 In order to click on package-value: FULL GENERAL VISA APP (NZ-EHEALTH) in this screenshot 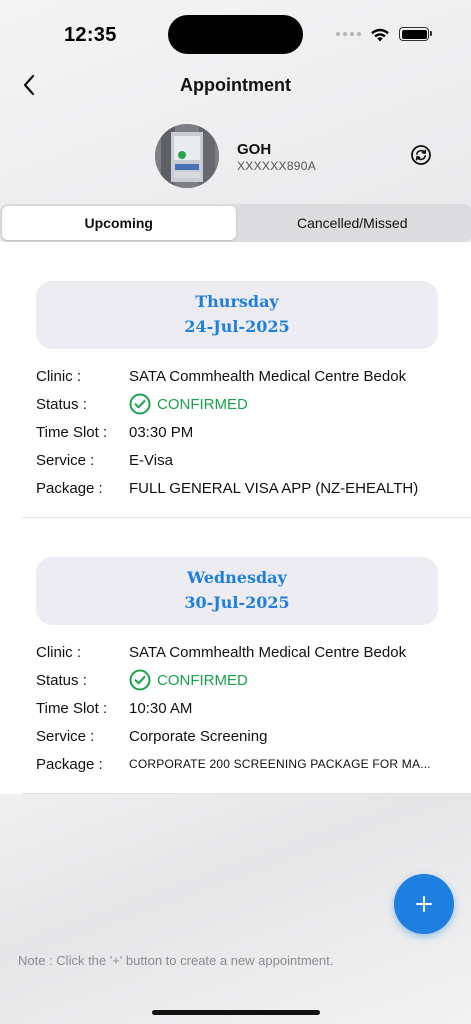, I will do `click(274, 488)`.